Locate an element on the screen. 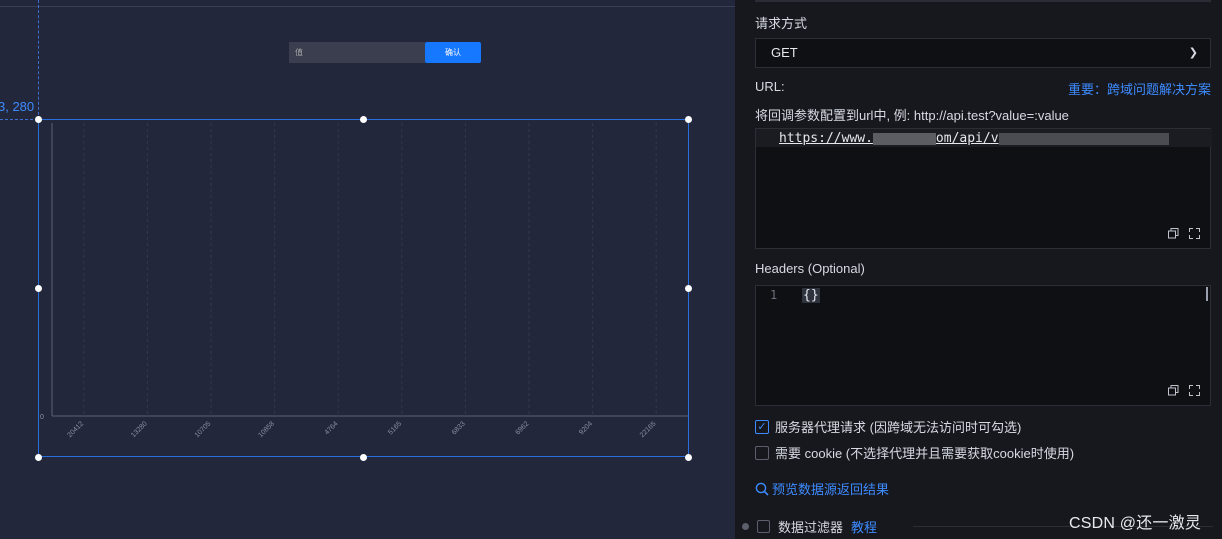 The height and width of the screenshot is (539, 1222). value-input-group: 值 确认 is located at coordinates (385, 52).